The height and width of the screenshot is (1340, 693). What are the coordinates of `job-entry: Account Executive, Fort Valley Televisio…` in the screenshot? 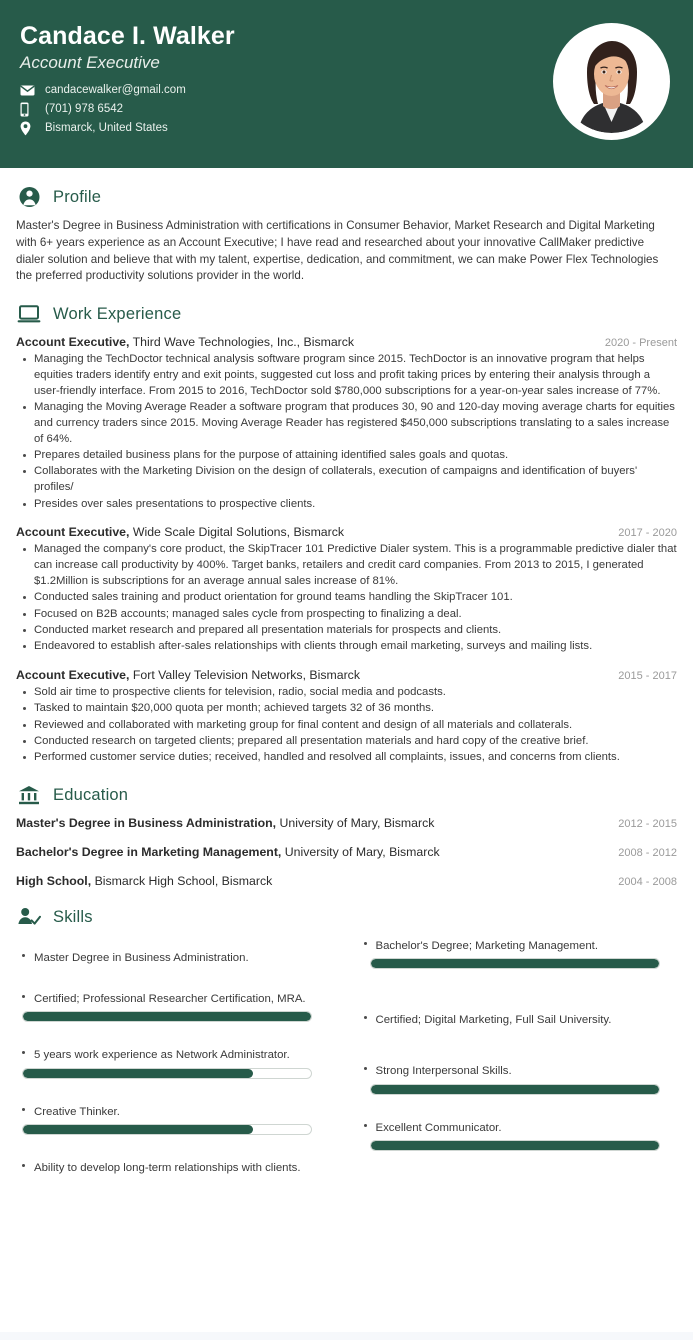 It's located at (346, 717).